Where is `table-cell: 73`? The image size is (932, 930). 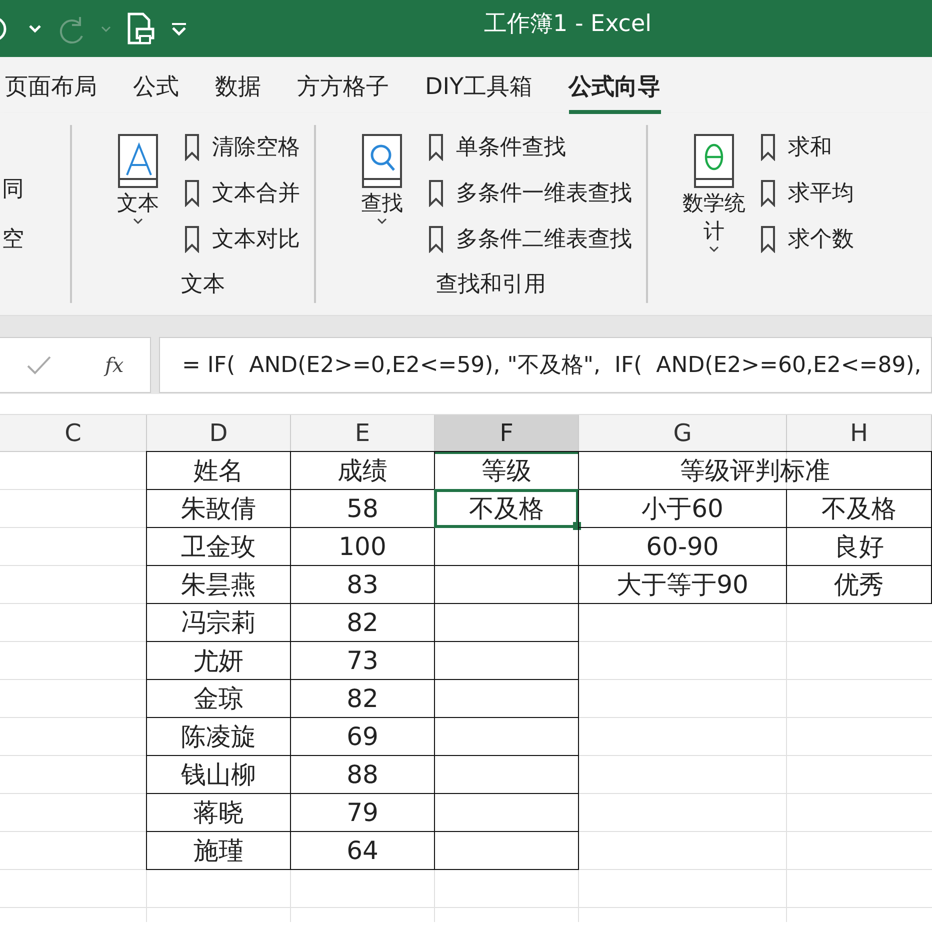 table-cell: 73 is located at coordinates (363, 661).